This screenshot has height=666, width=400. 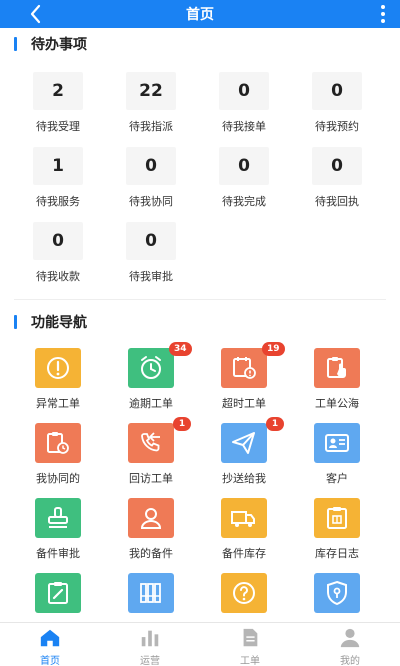 I want to click on todo-item: 0 待我协同, so click(x=151, y=180).